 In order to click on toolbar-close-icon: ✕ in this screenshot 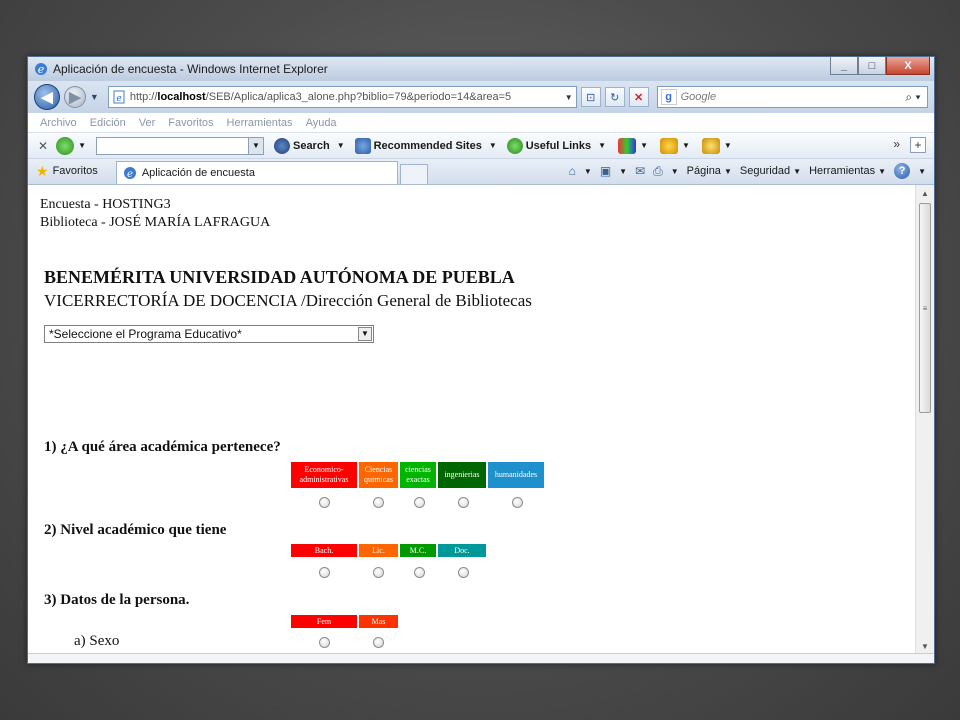, I will do `click(43, 146)`.